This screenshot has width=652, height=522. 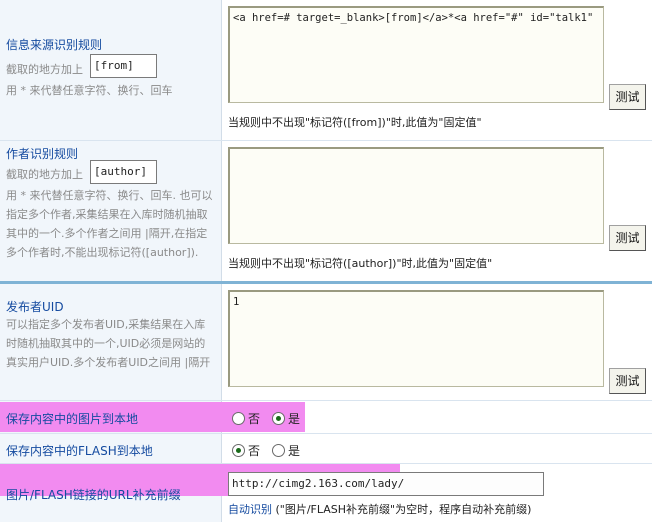 What do you see at coordinates (246, 418) in the screenshot?
I see `save-images-option-no: 否` at bounding box center [246, 418].